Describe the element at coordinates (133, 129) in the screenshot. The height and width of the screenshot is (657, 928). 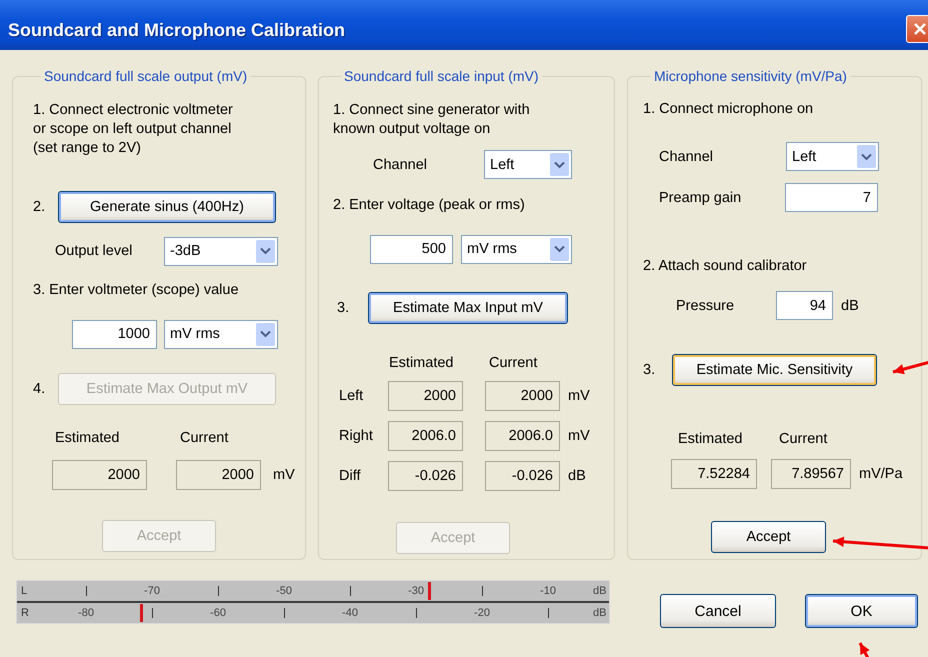
I see `instruction-text: 1. Connect electronic voltmeter or scope on left output channel (set range to 2V)` at that location.